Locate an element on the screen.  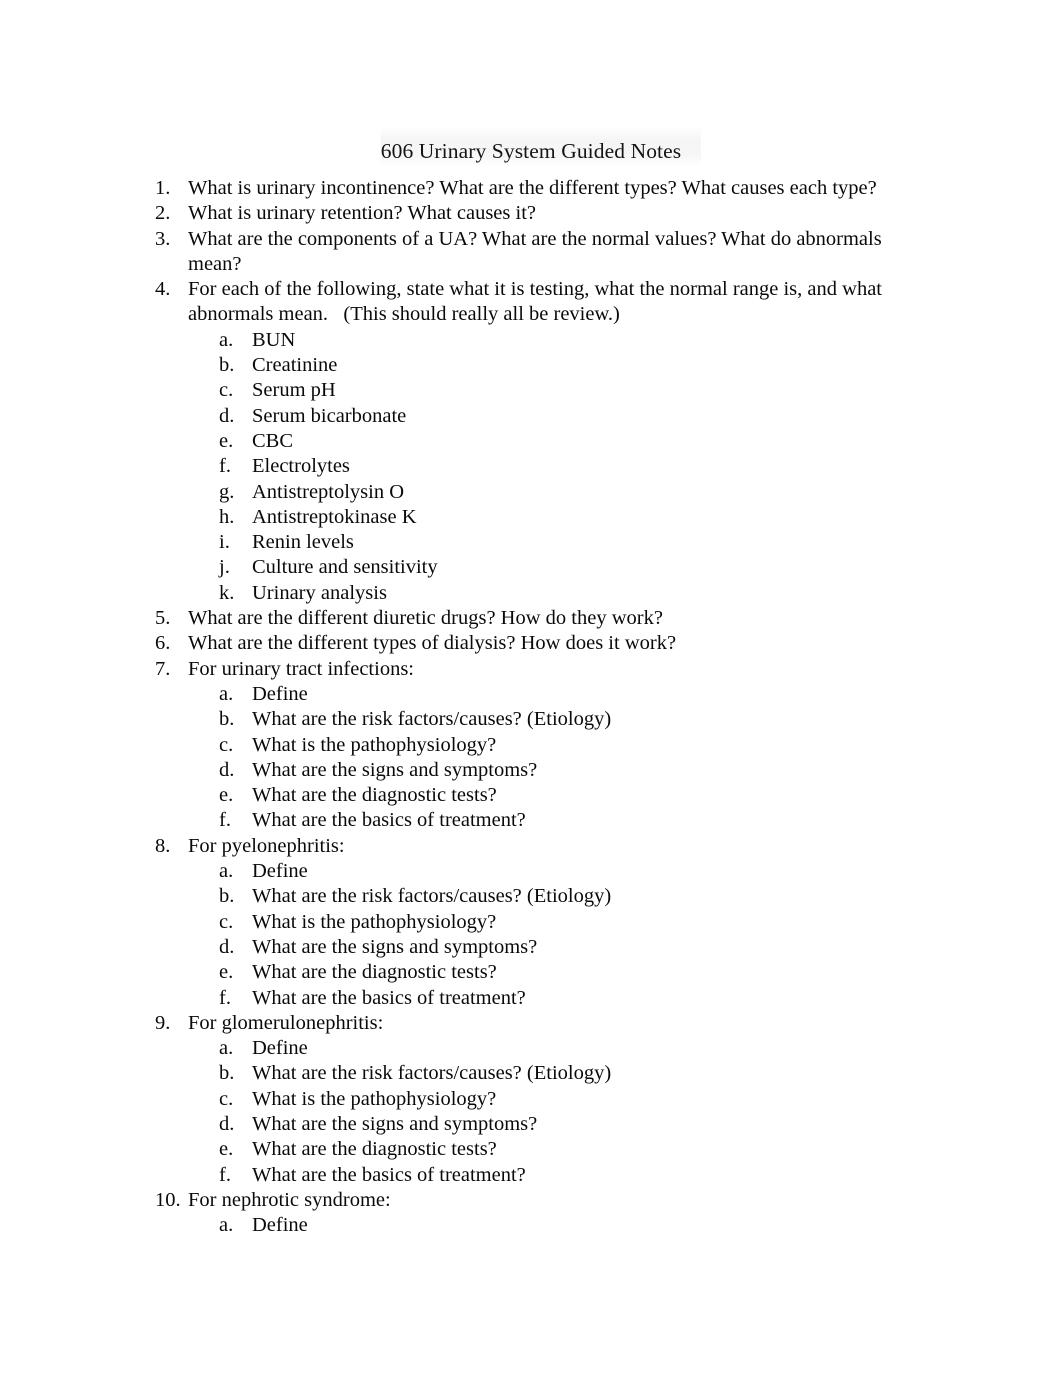
subquestion-item: g. Antistreptolysin O is located at coordinates (531, 492).